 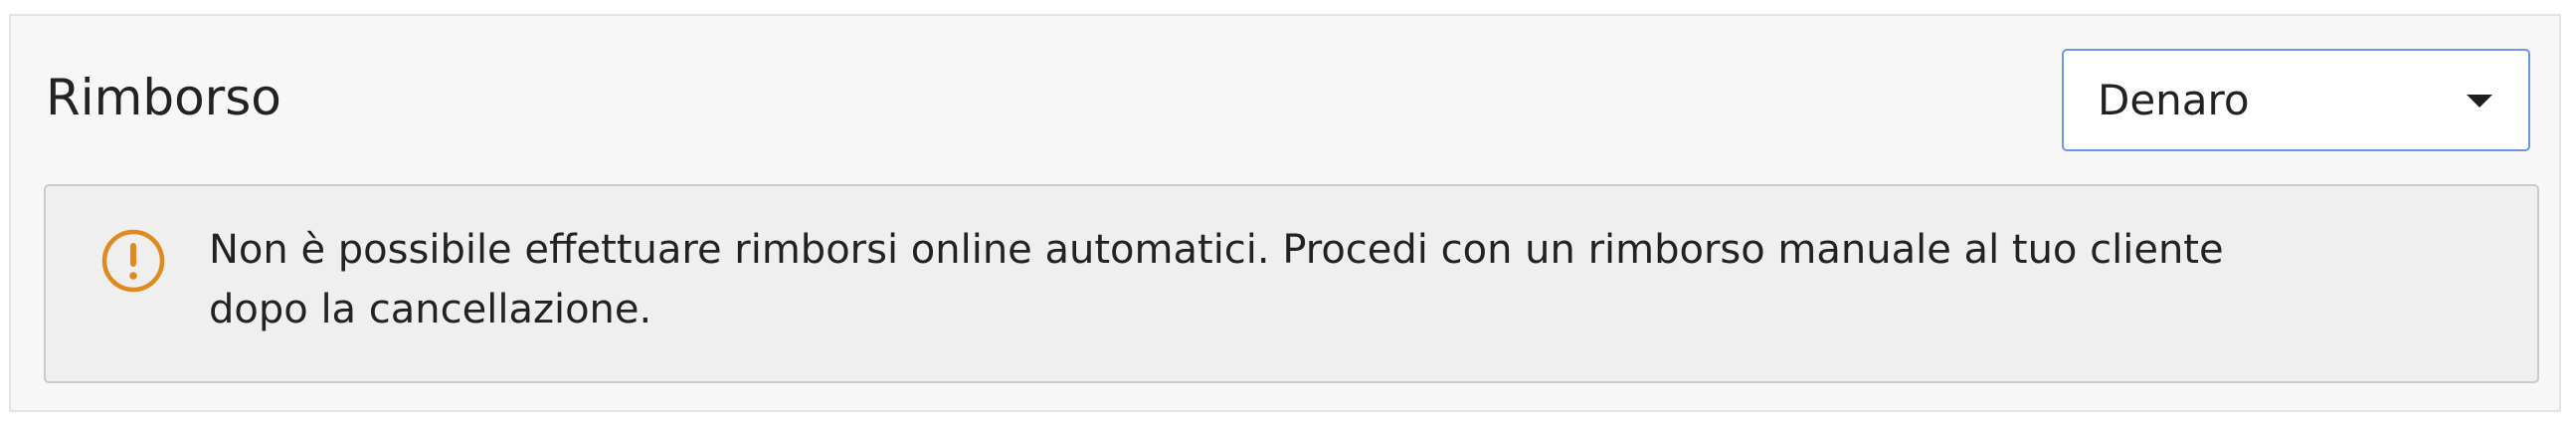 I want to click on chevron-down-icon, so click(x=2479, y=101).